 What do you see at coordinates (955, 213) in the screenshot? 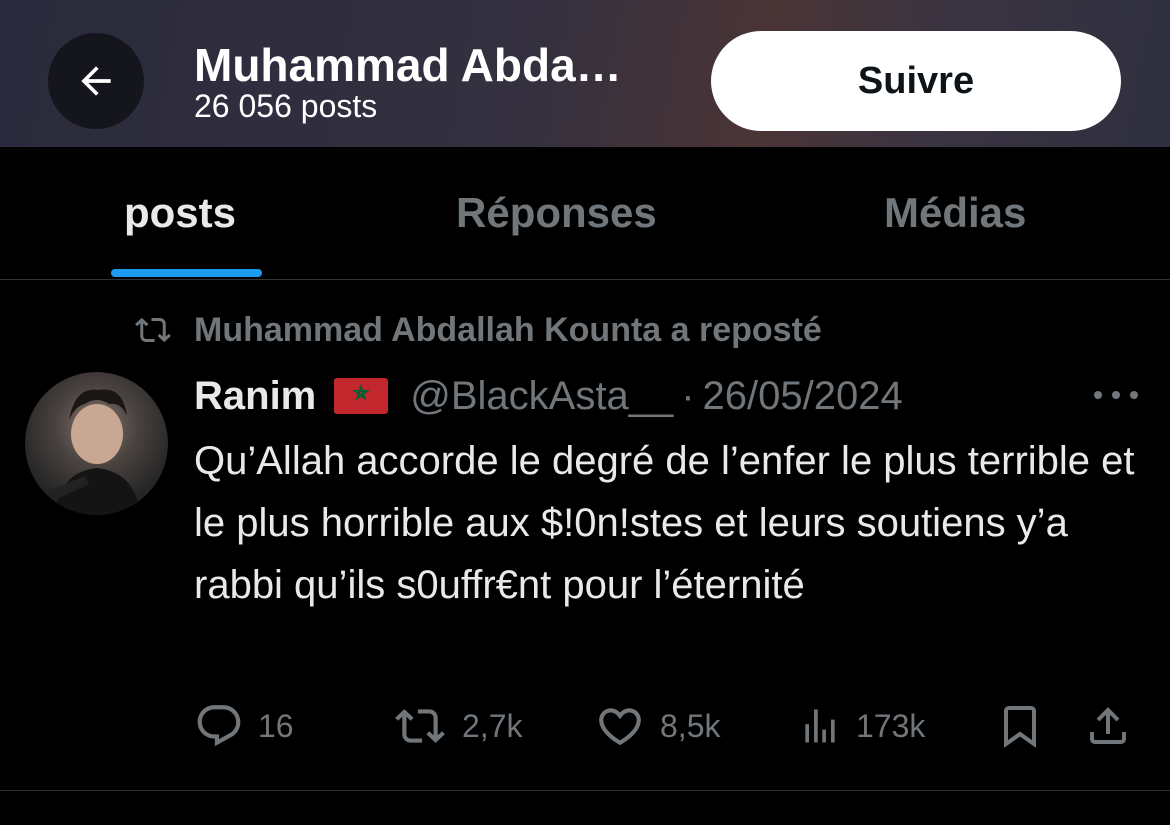
I see `tab-media: Médias` at bounding box center [955, 213].